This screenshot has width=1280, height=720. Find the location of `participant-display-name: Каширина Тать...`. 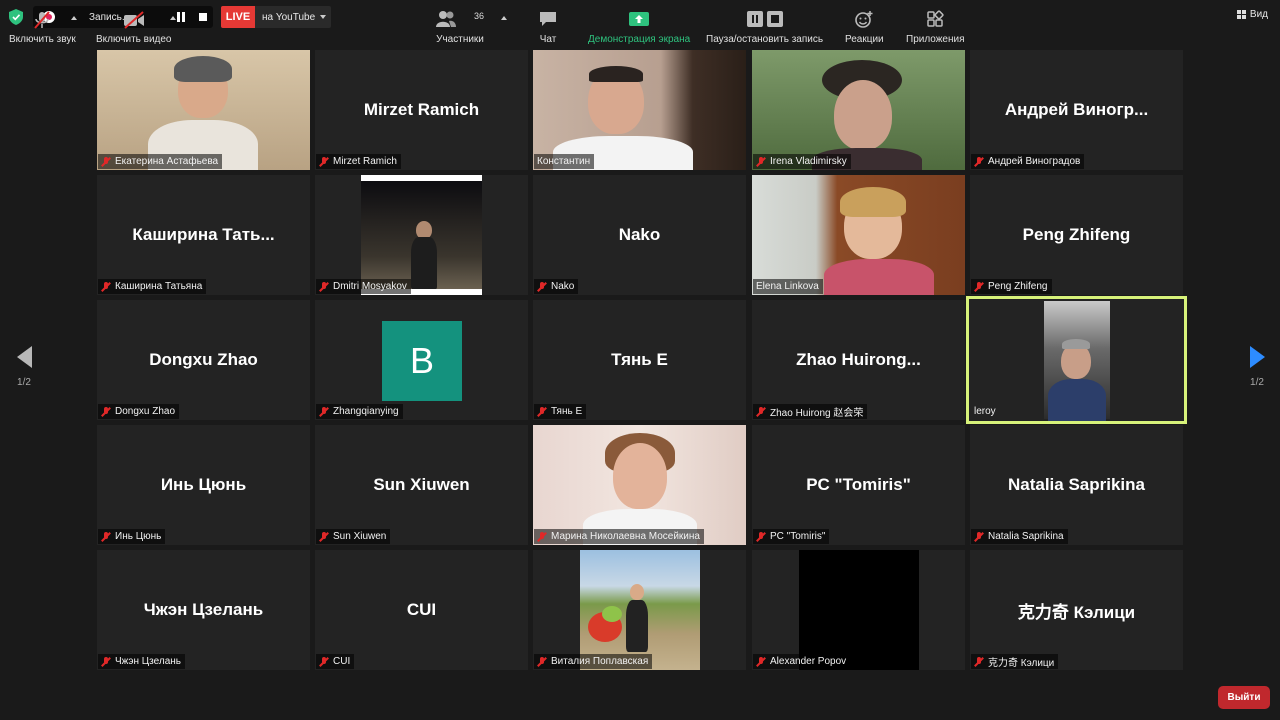

participant-display-name: Каширина Тать... is located at coordinates (203, 234).